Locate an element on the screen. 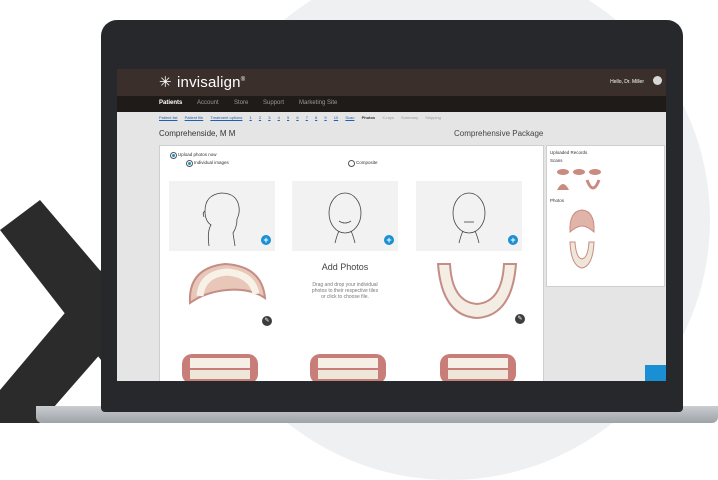 The height and width of the screenshot is (480, 718). add-photos-title: Add Photos is located at coordinates (345, 267).